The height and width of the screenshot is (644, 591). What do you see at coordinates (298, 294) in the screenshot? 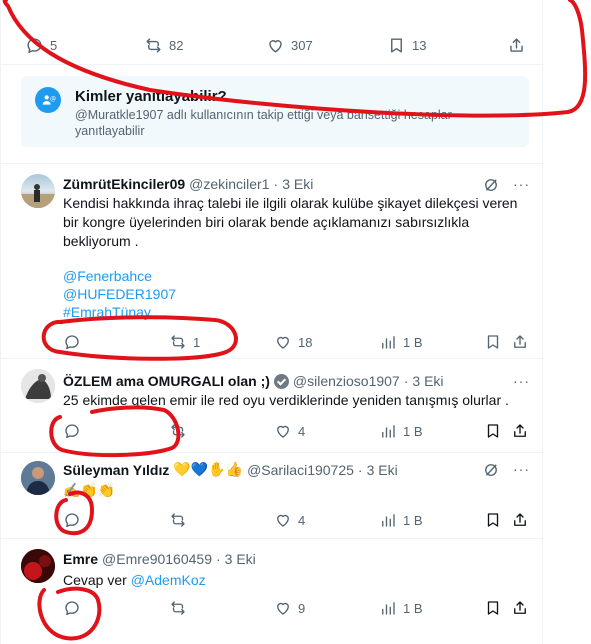
I see `mention-link: @HUFEDER1907` at bounding box center [298, 294].